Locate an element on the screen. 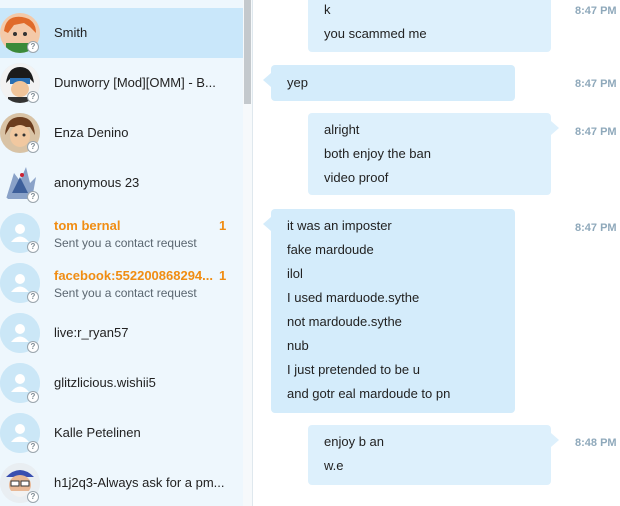 The height and width of the screenshot is (506, 620). contact-name: anonymous 23 is located at coordinates (97, 182).